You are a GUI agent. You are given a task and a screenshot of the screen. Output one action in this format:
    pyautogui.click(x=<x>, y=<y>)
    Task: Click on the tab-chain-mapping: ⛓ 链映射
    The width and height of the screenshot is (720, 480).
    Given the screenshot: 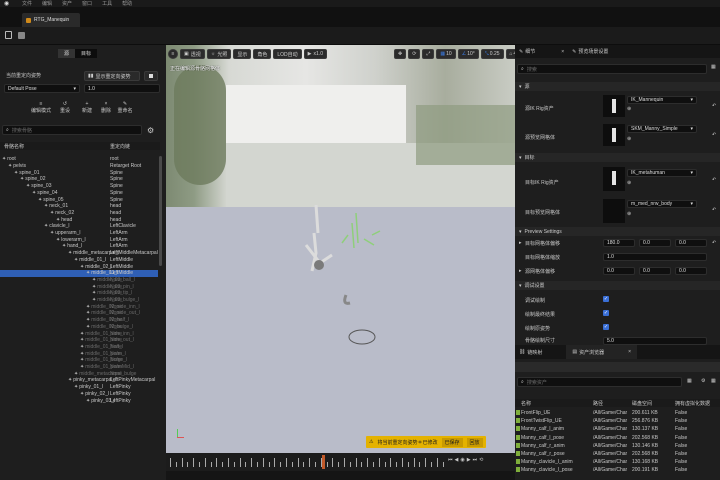 What is the action you would take?
    pyautogui.click(x=530, y=352)
    